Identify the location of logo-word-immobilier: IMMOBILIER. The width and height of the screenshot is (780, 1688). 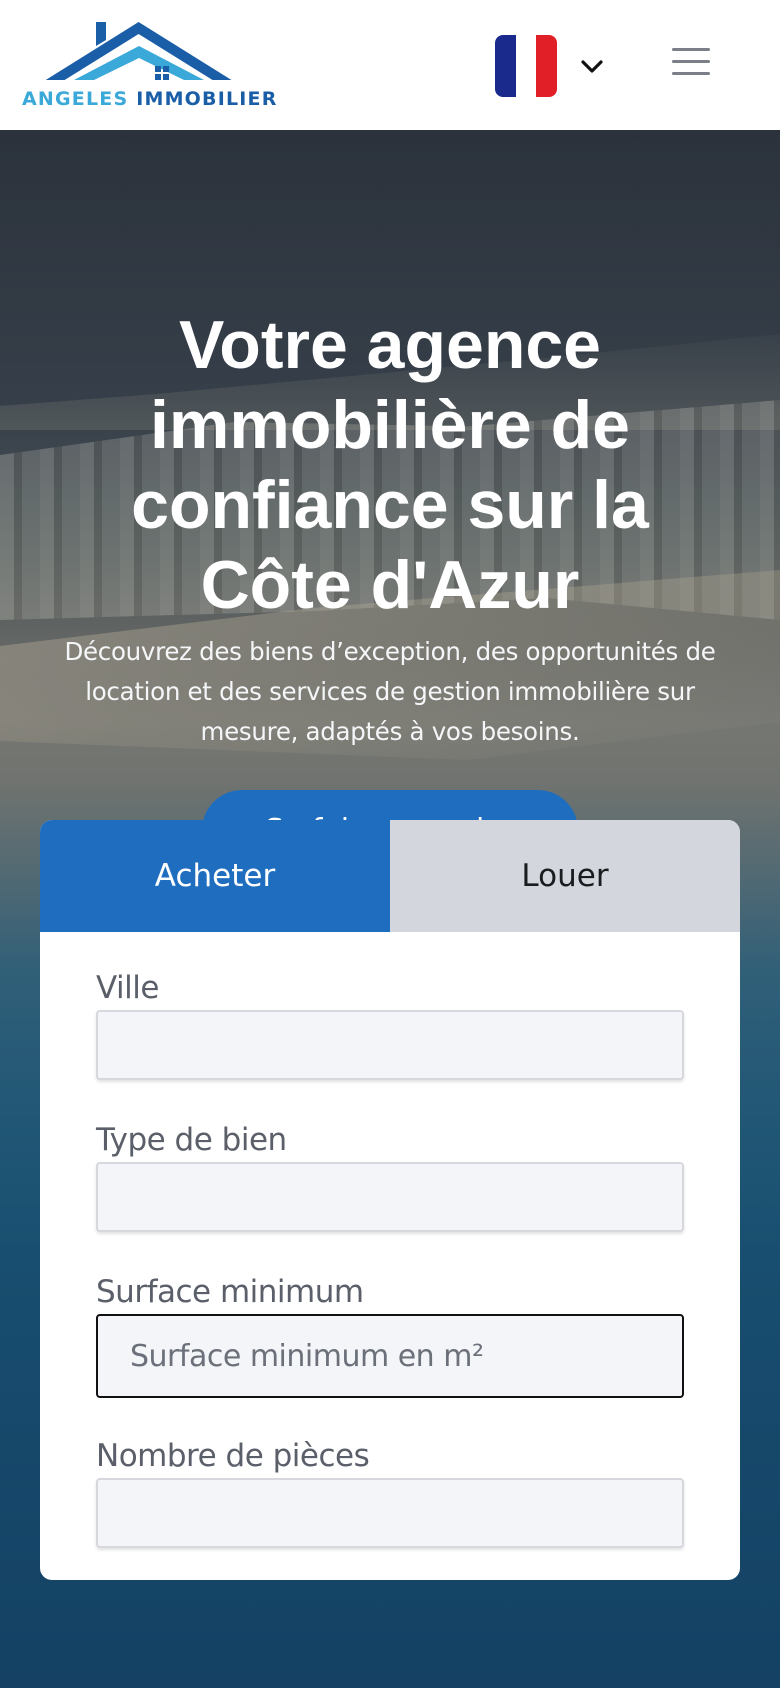
(207, 99).